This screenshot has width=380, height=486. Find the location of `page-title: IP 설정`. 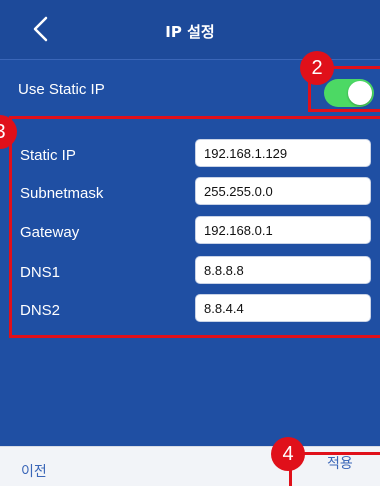

page-title: IP 설정 is located at coordinates (190, 32).